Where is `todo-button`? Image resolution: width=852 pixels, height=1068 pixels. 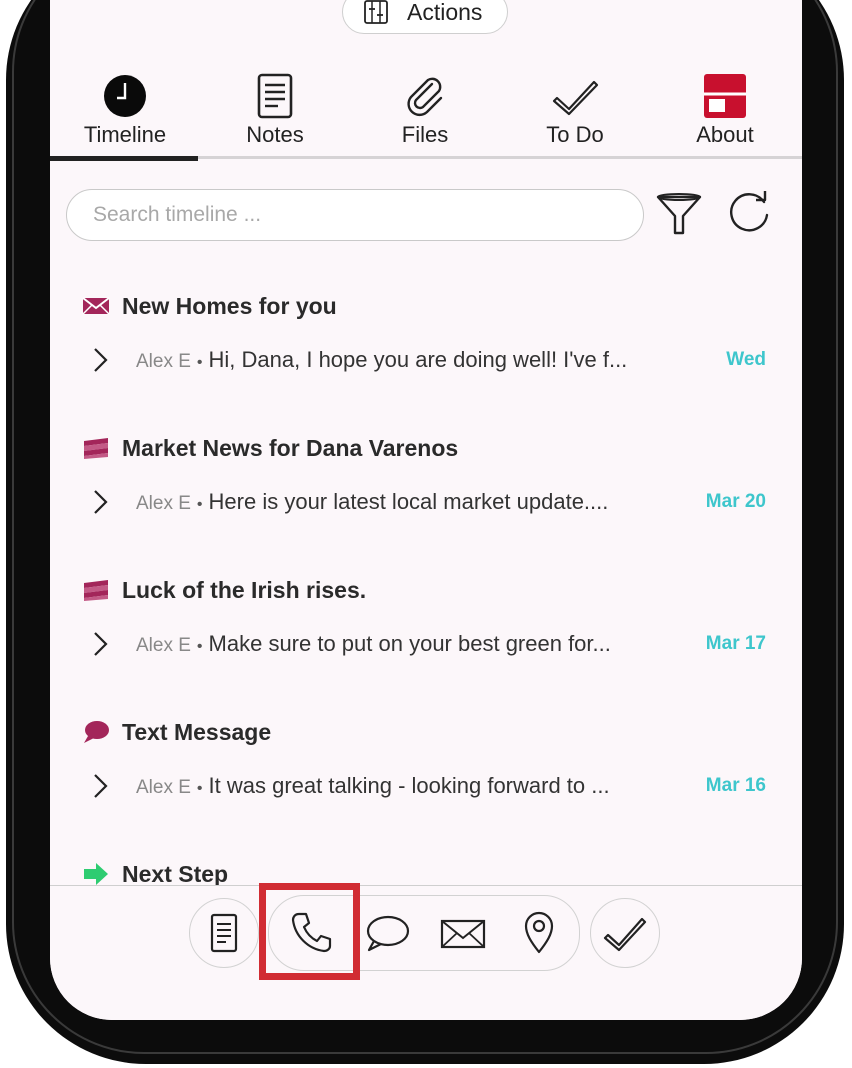
todo-button is located at coordinates (625, 933).